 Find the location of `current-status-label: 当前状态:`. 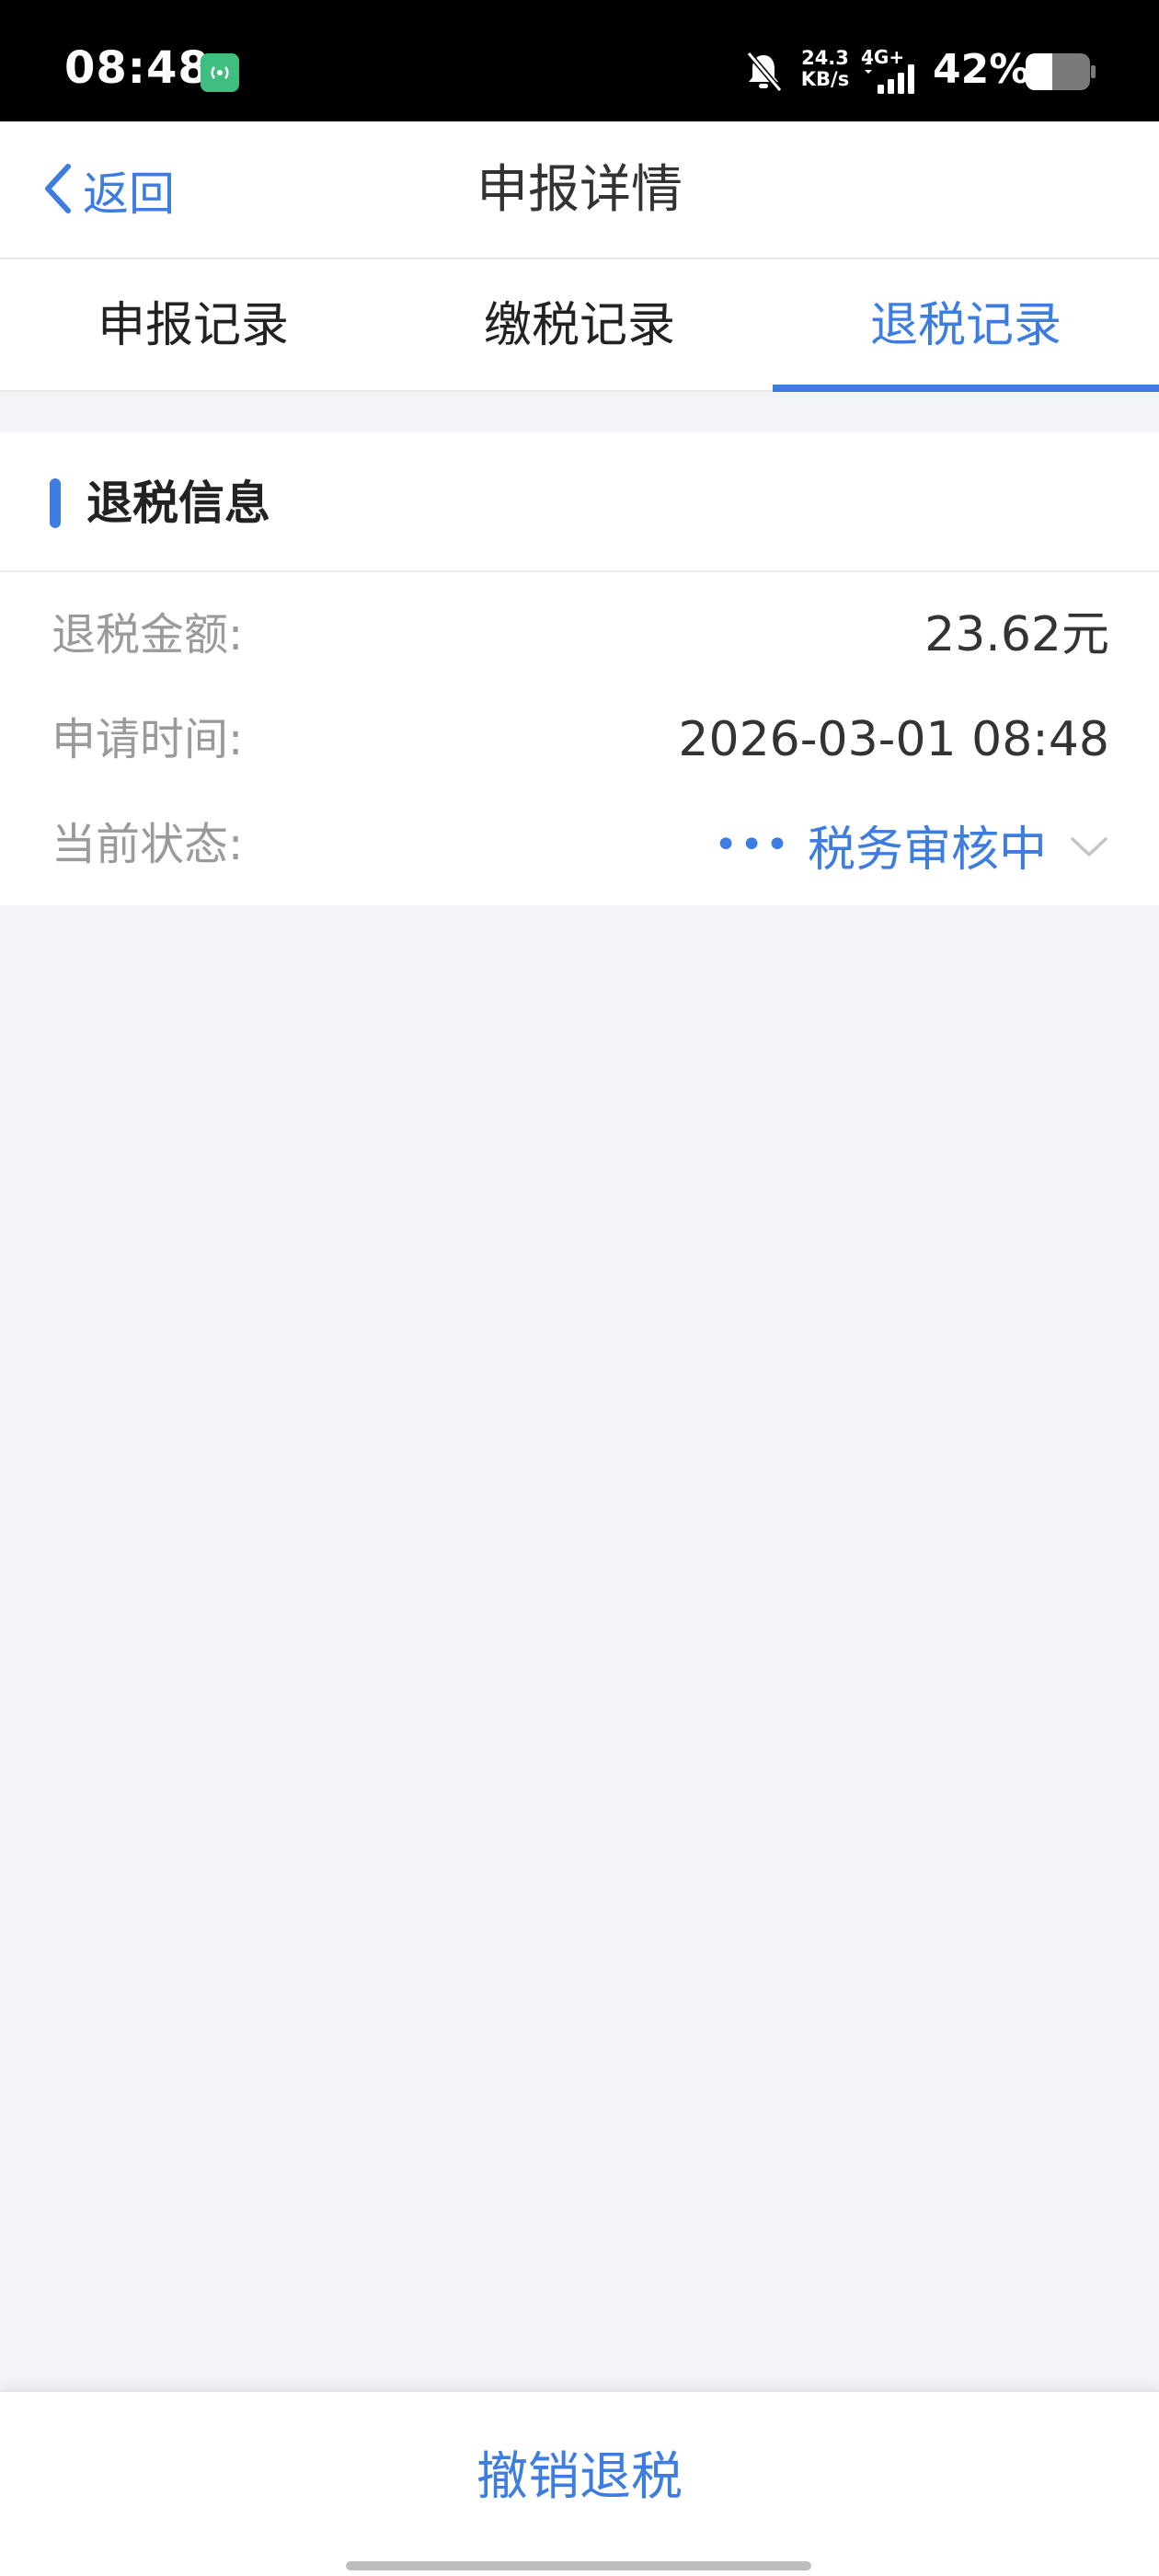

current-status-label: 当前状态: is located at coordinates (148, 844).